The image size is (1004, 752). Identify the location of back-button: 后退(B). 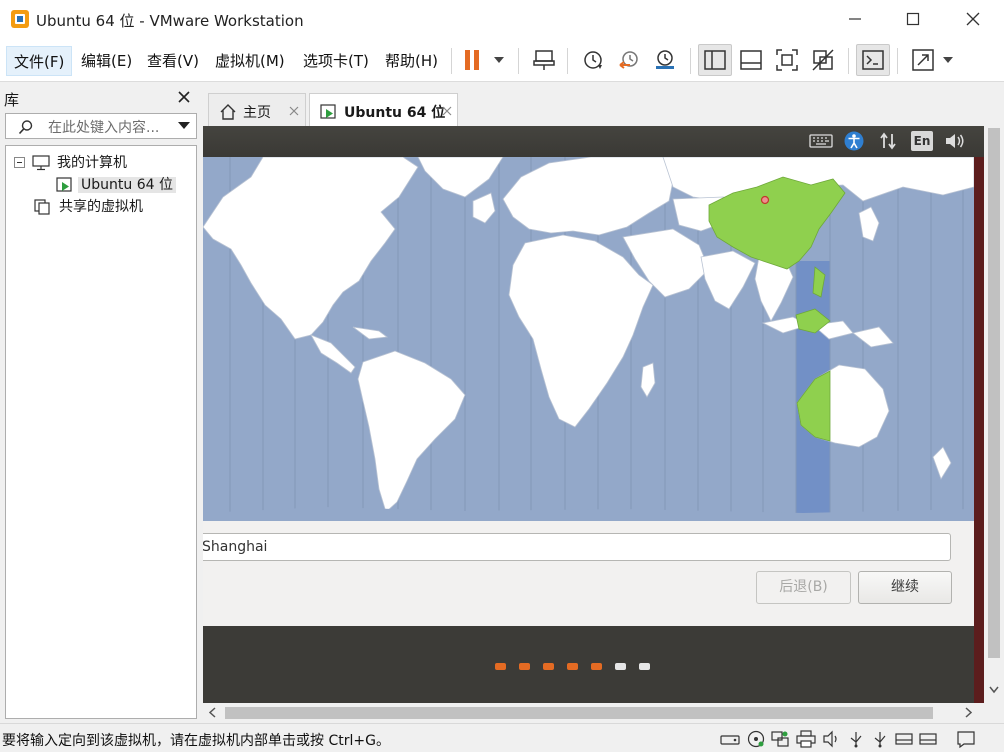
(803, 587).